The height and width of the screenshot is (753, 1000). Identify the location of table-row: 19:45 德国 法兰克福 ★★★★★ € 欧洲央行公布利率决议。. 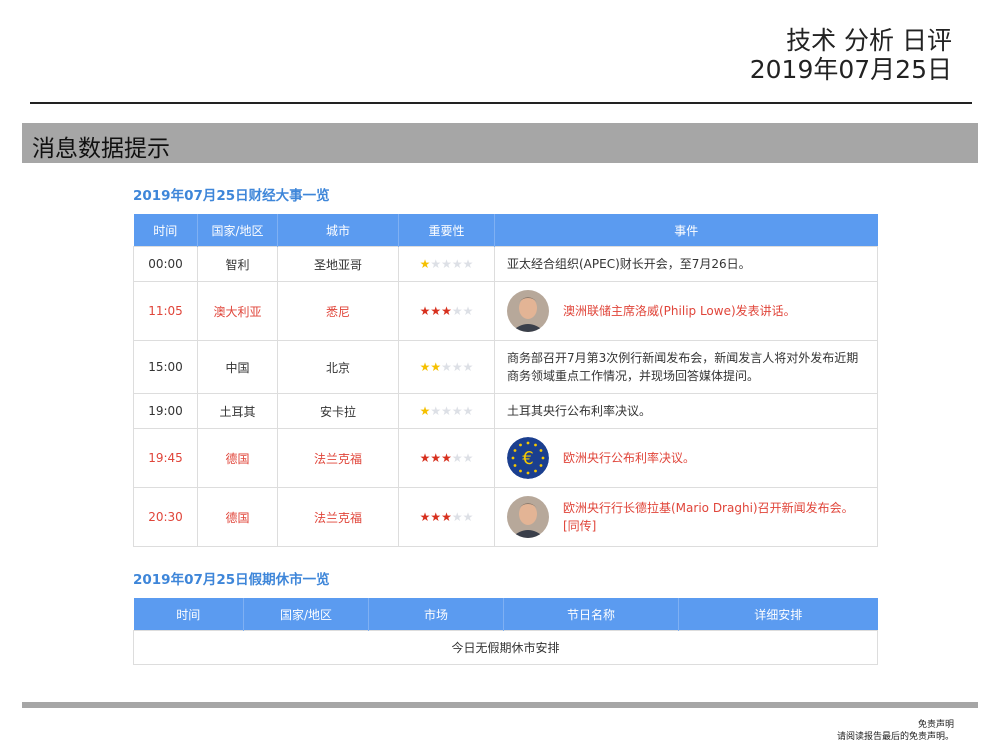
(505, 458).